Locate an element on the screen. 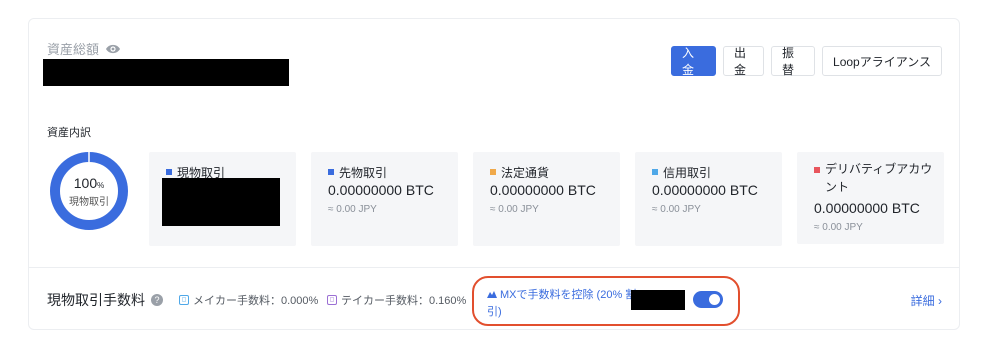 This screenshot has height=341, width=1000. donut-percent: 100% is located at coordinates (89, 183).